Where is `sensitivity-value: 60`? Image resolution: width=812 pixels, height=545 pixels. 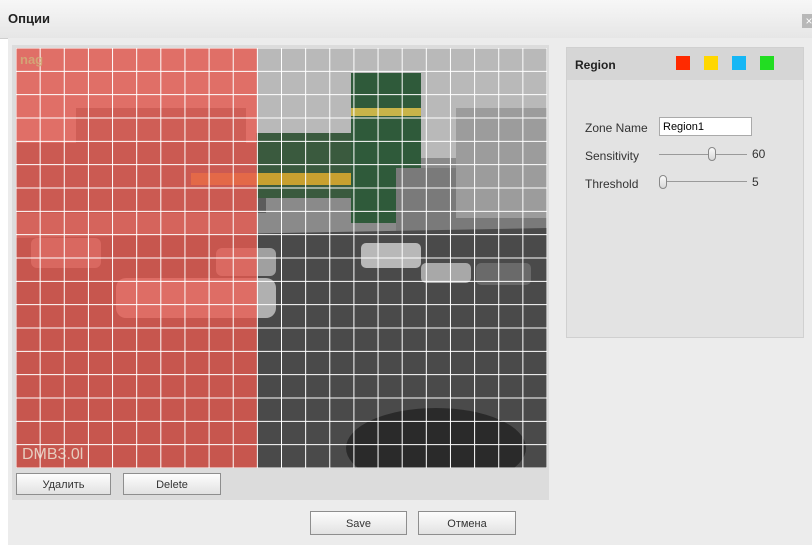 sensitivity-value: 60 is located at coordinates (759, 154).